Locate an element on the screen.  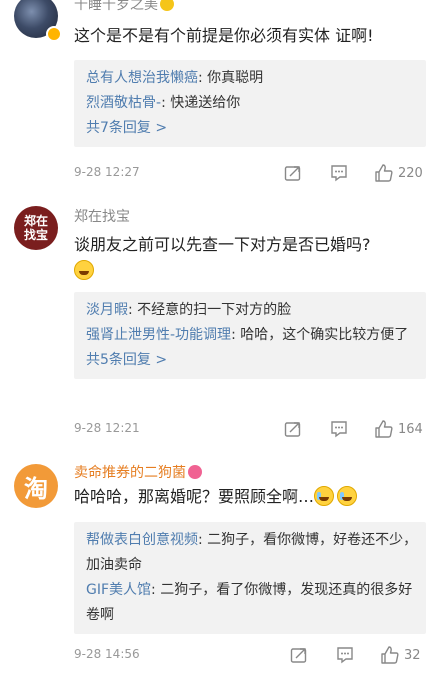
avatar: 淘 is located at coordinates (36, 486).